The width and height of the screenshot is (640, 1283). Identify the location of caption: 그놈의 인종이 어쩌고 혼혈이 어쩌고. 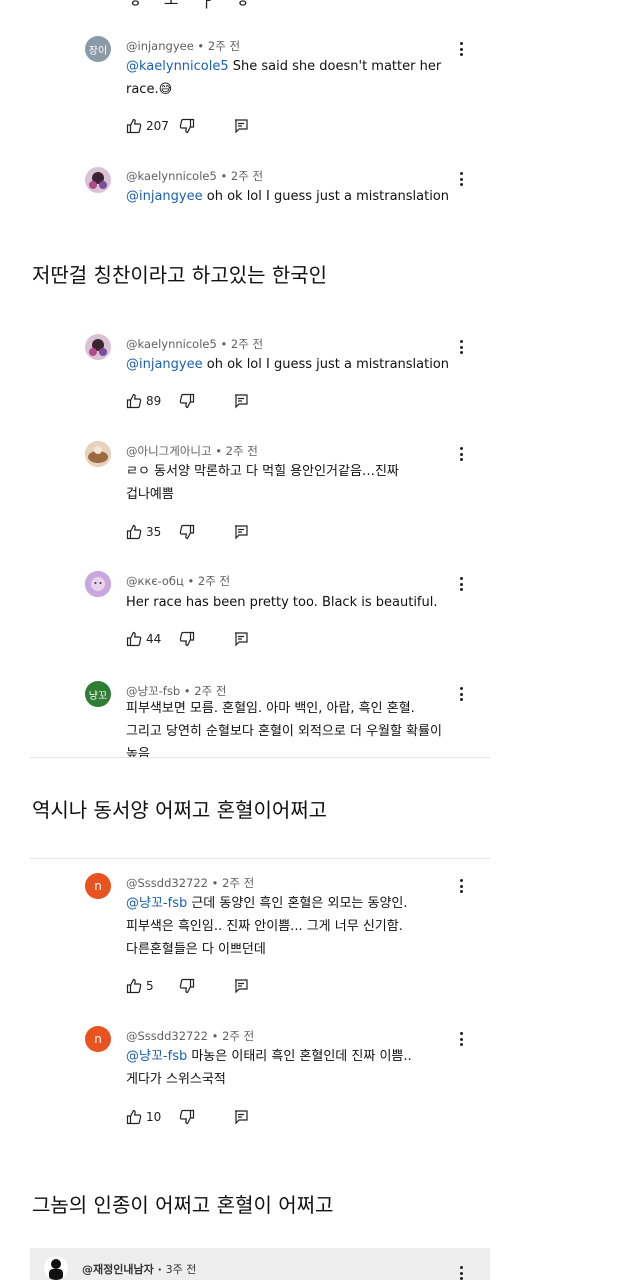
(183, 1205).